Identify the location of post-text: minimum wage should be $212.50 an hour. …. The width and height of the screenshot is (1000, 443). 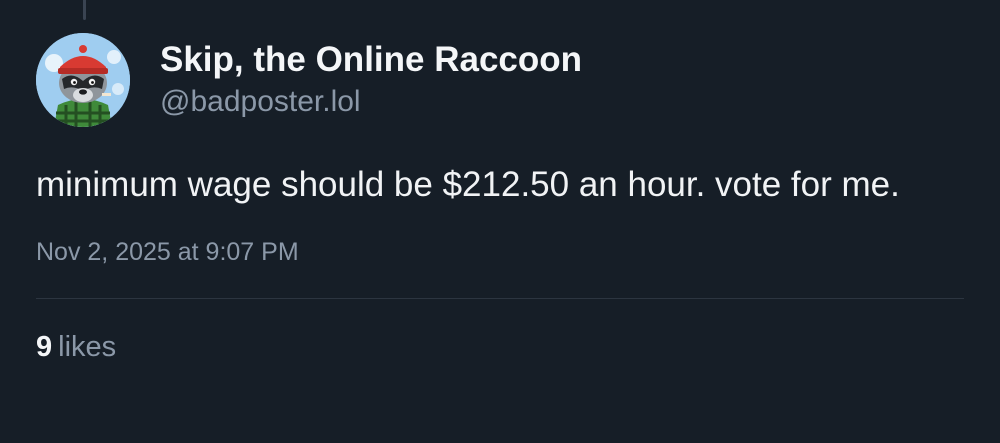
(468, 184).